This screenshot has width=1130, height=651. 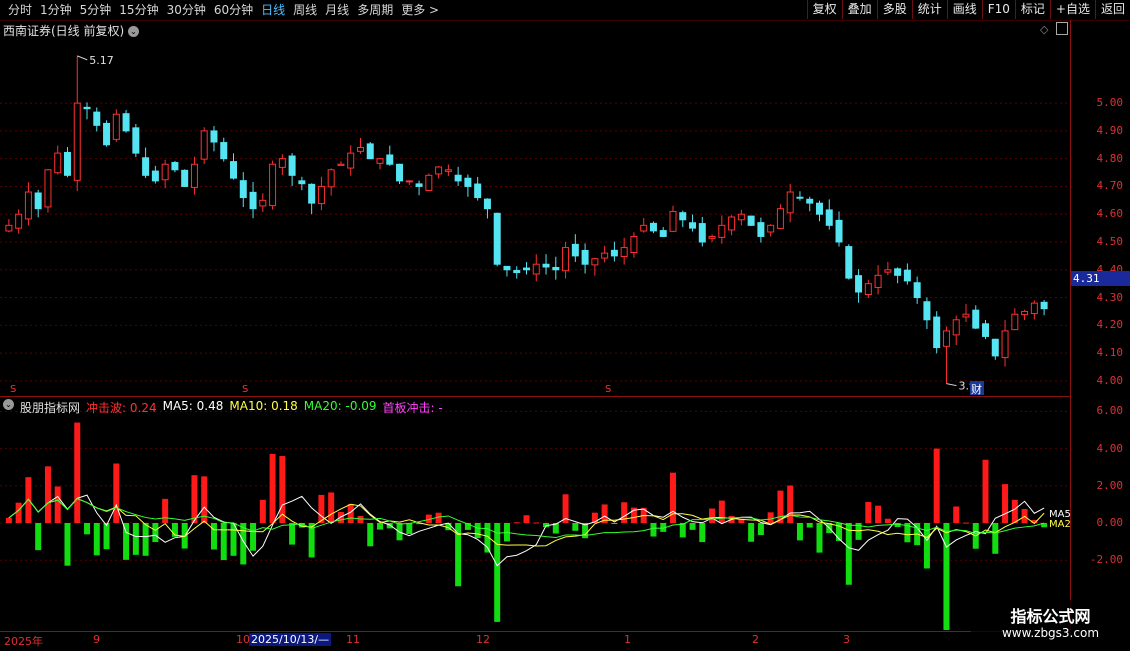 What do you see at coordinates (101, 60) in the screenshot?
I see `high-label: 5.17` at bounding box center [101, 60].